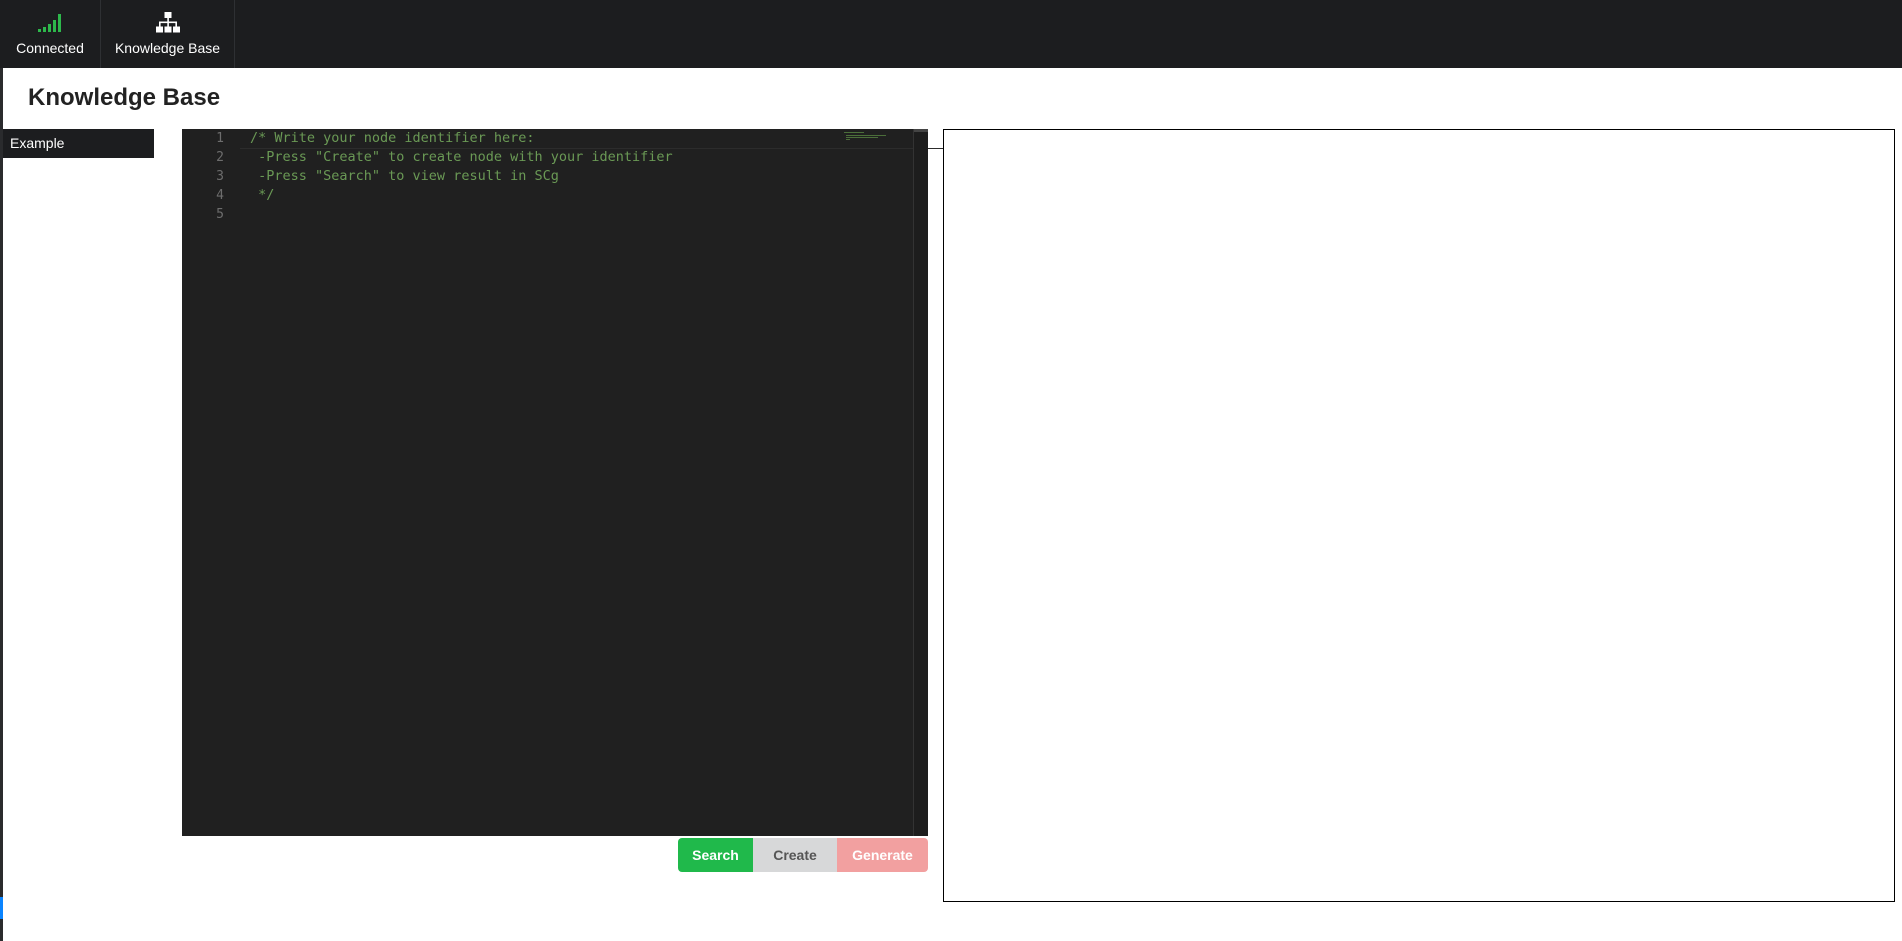  I want to click on page-title: Knowledge Base, so click(124, 97).